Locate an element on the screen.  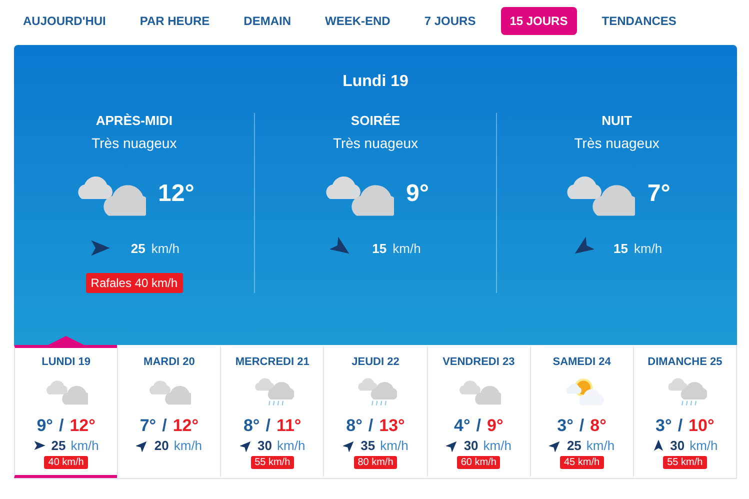
temperature: 7° is located at coordinates (658, 194).